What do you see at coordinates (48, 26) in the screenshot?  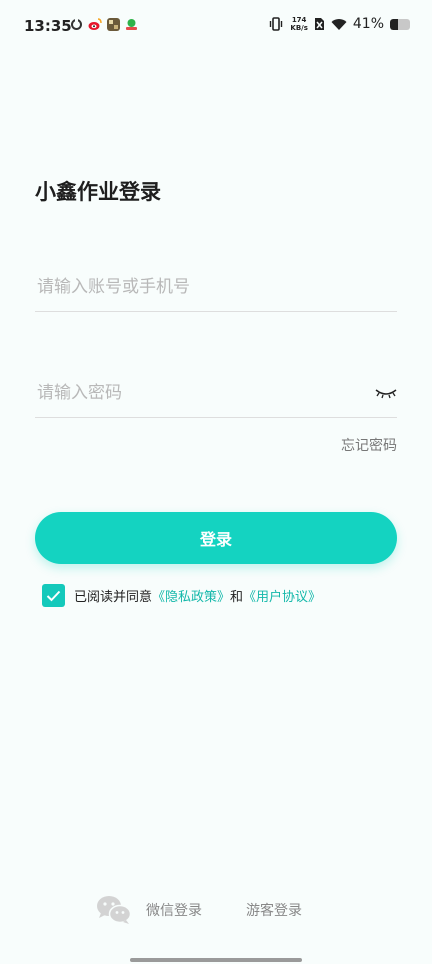 I see `status-time: 13:35` at bounding box center [48, 26].